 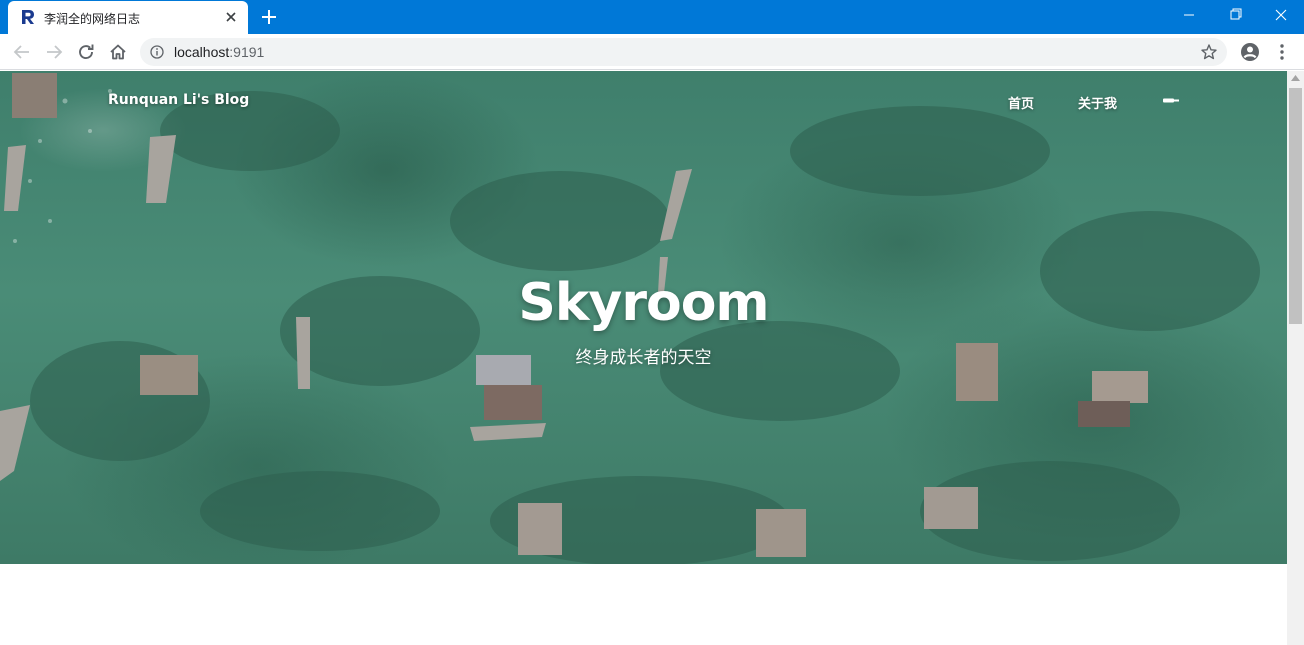 I want to click on vertical-dots-icon, so click(x=1282, y=52).